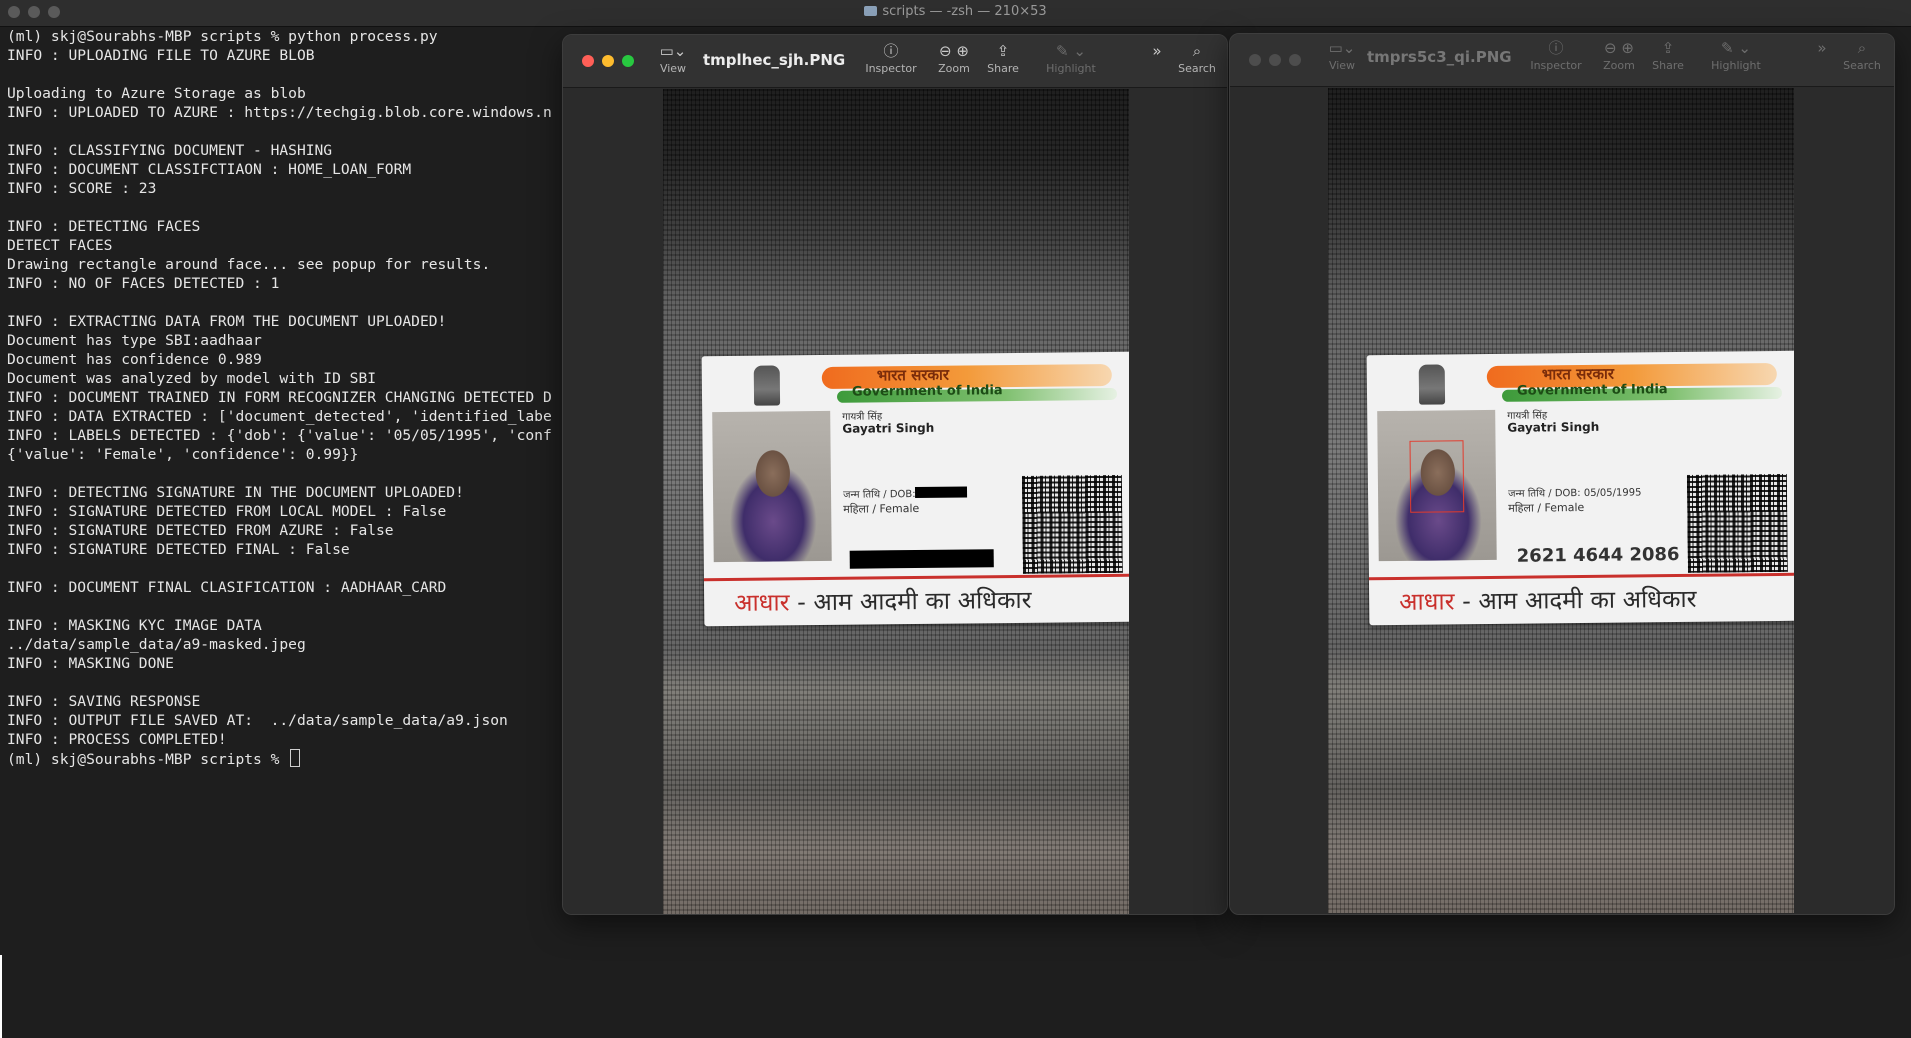 The image size is (1911, 1038). I want to click on chevron-double-right-icon: », so click(1822, 48).